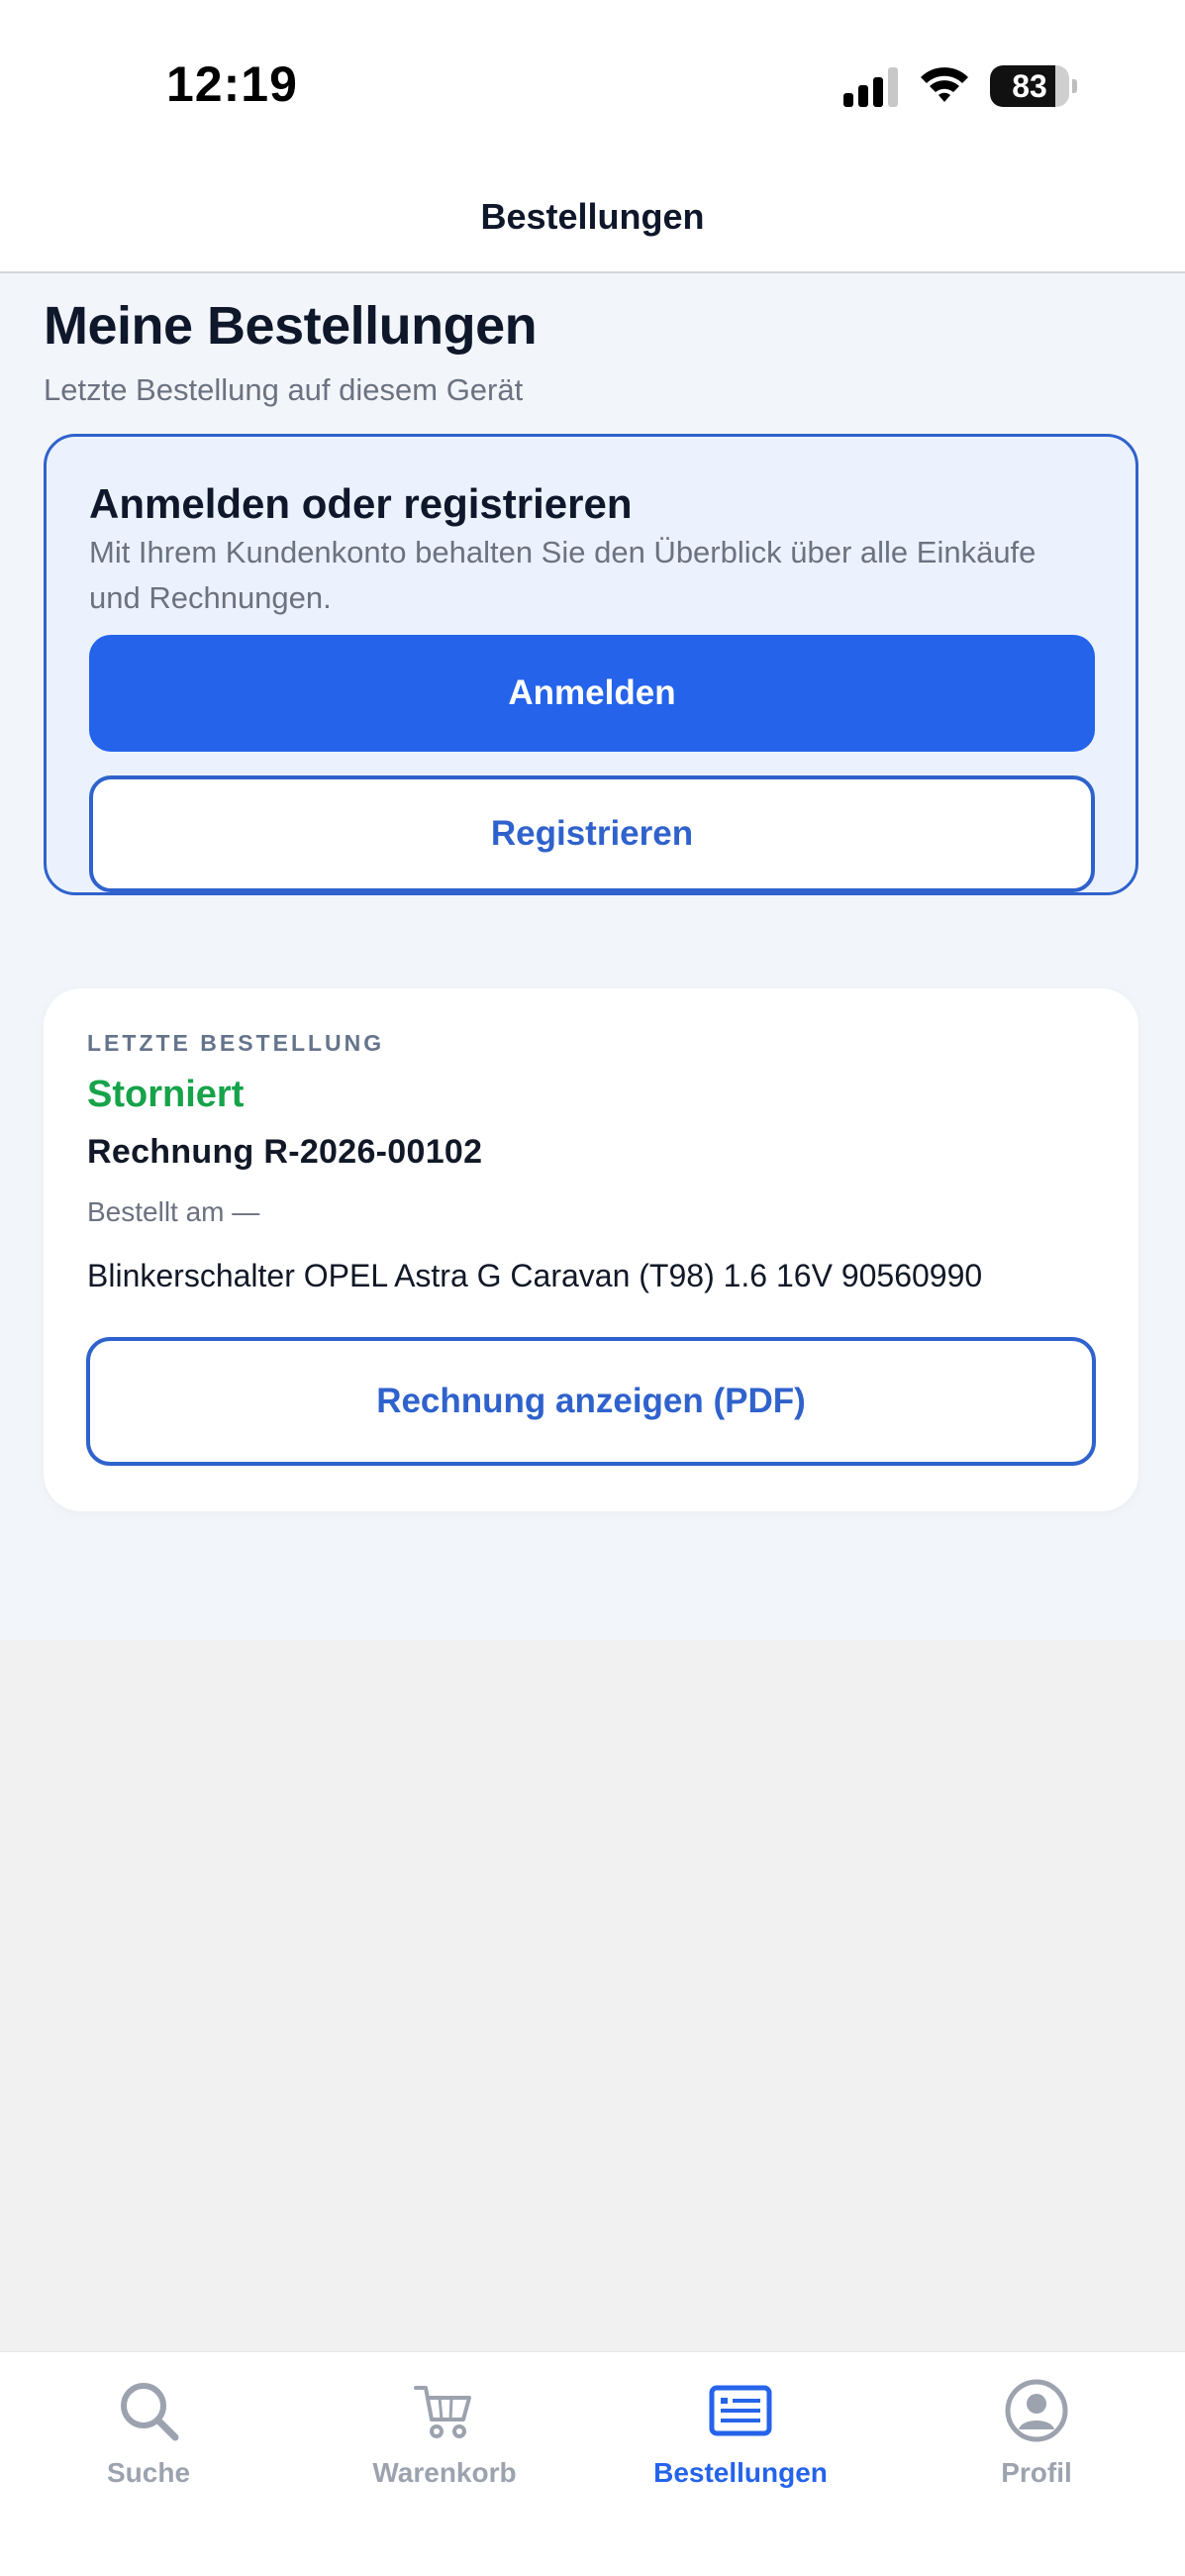 This screenshot has width=1185, height=2576. Describe the element at coordinates (148, 2472) in the screenshot. I see `tab-search-label: Suche` at that location.